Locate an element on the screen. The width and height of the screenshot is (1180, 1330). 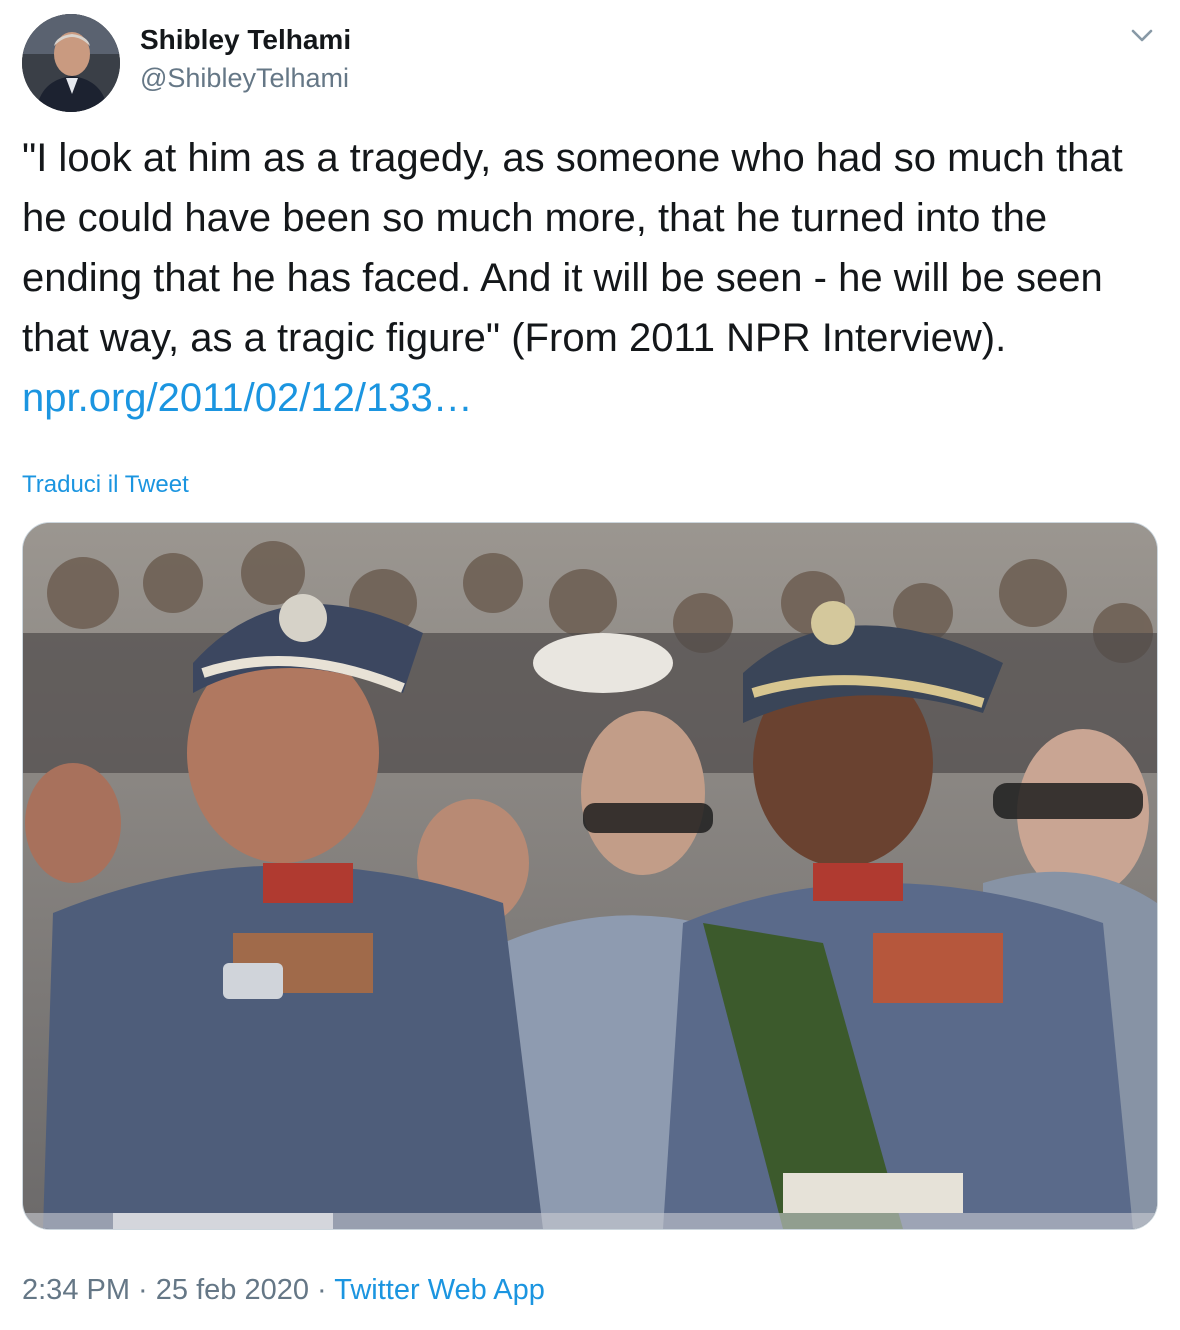
chevron-down-icon is located at coordinates (1142, 36).